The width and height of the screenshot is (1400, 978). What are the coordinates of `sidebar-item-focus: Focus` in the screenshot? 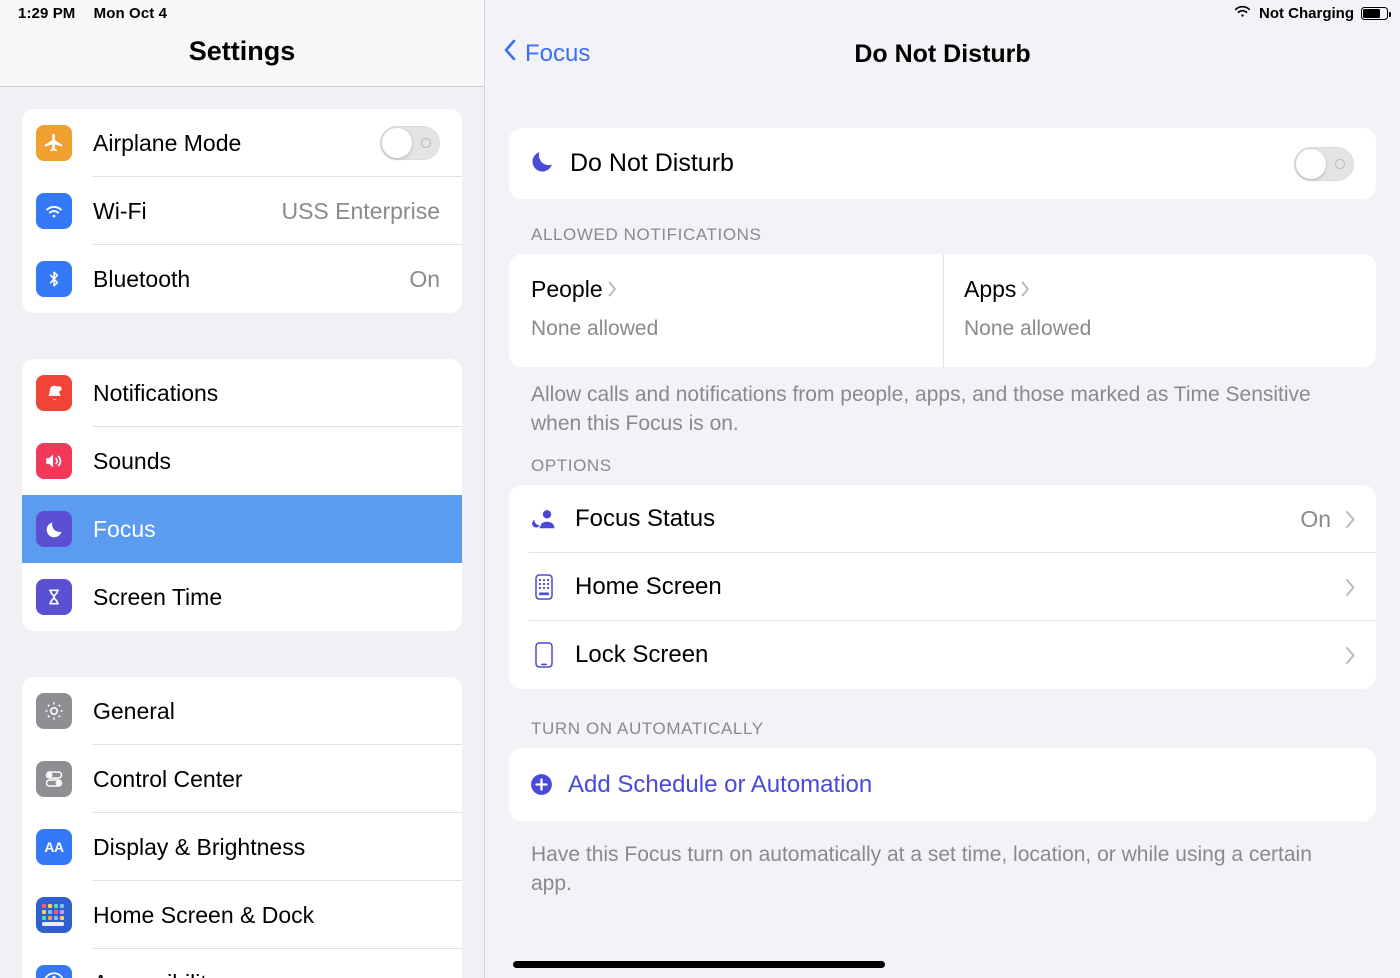 It's located at (242, 529).